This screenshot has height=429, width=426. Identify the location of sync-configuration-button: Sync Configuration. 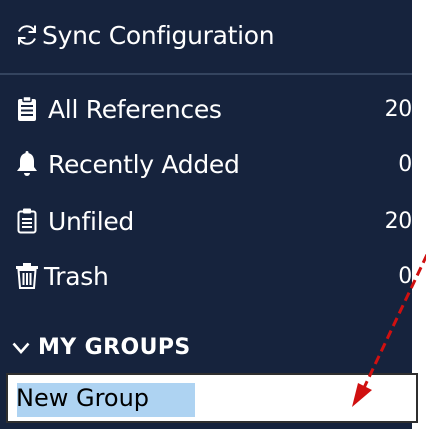
(206, 35).